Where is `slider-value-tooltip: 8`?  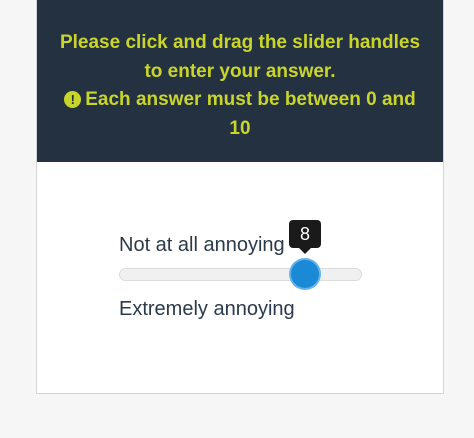
slider-value-tooltip: 8 is located at coordinates (305, 237).